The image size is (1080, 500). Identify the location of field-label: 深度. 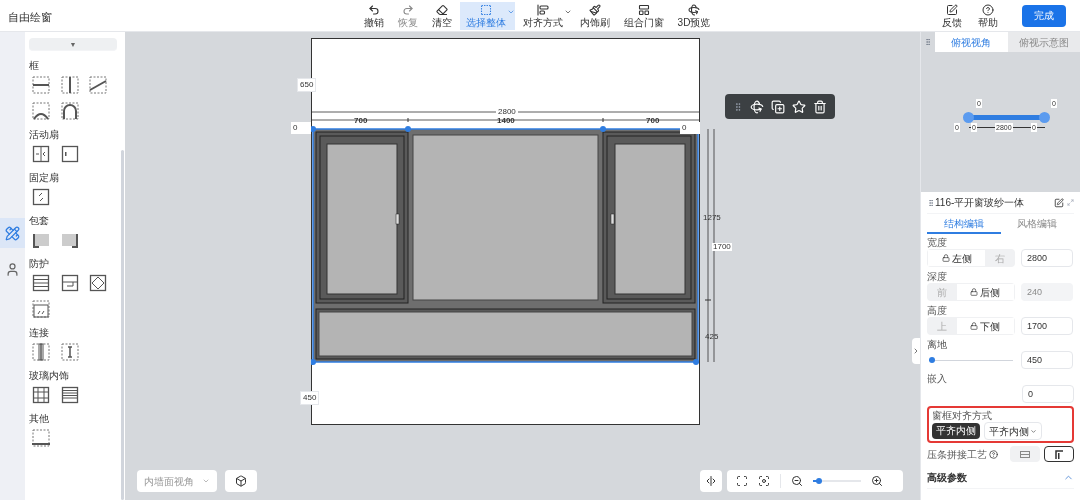
(937, 276).